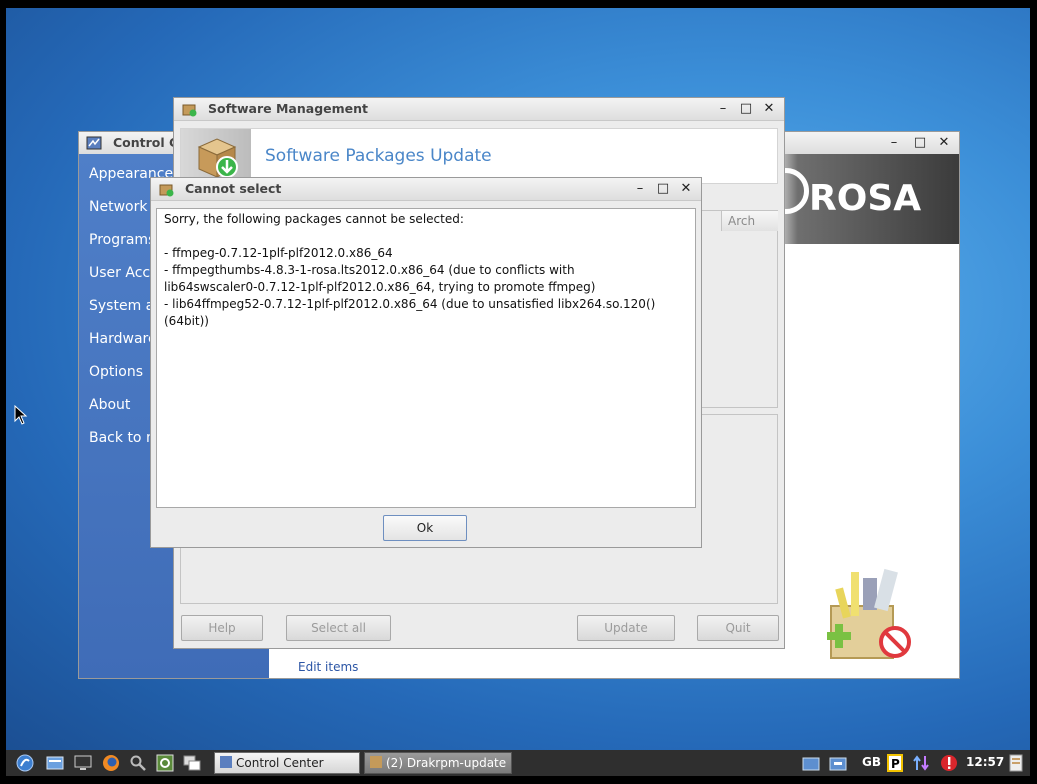 The width and height of the screenshot is (1037, 784). What do you see at coordinates (55, 763) in the screenshot?
I see `file-manager-icon` at bounding box center [55, 763].